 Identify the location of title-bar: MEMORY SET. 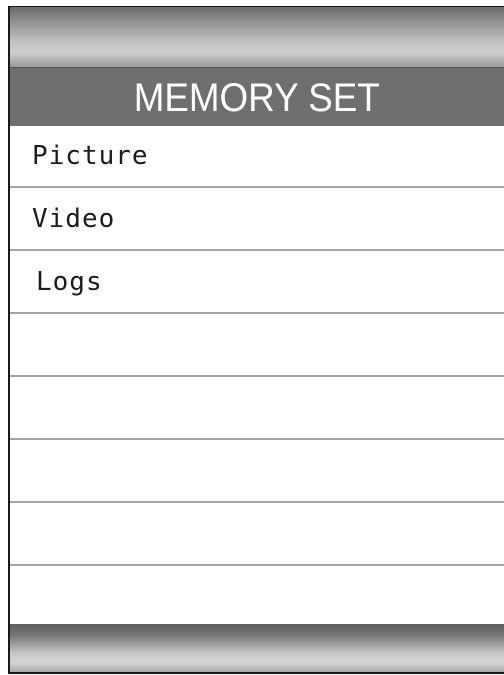
(257, 96).